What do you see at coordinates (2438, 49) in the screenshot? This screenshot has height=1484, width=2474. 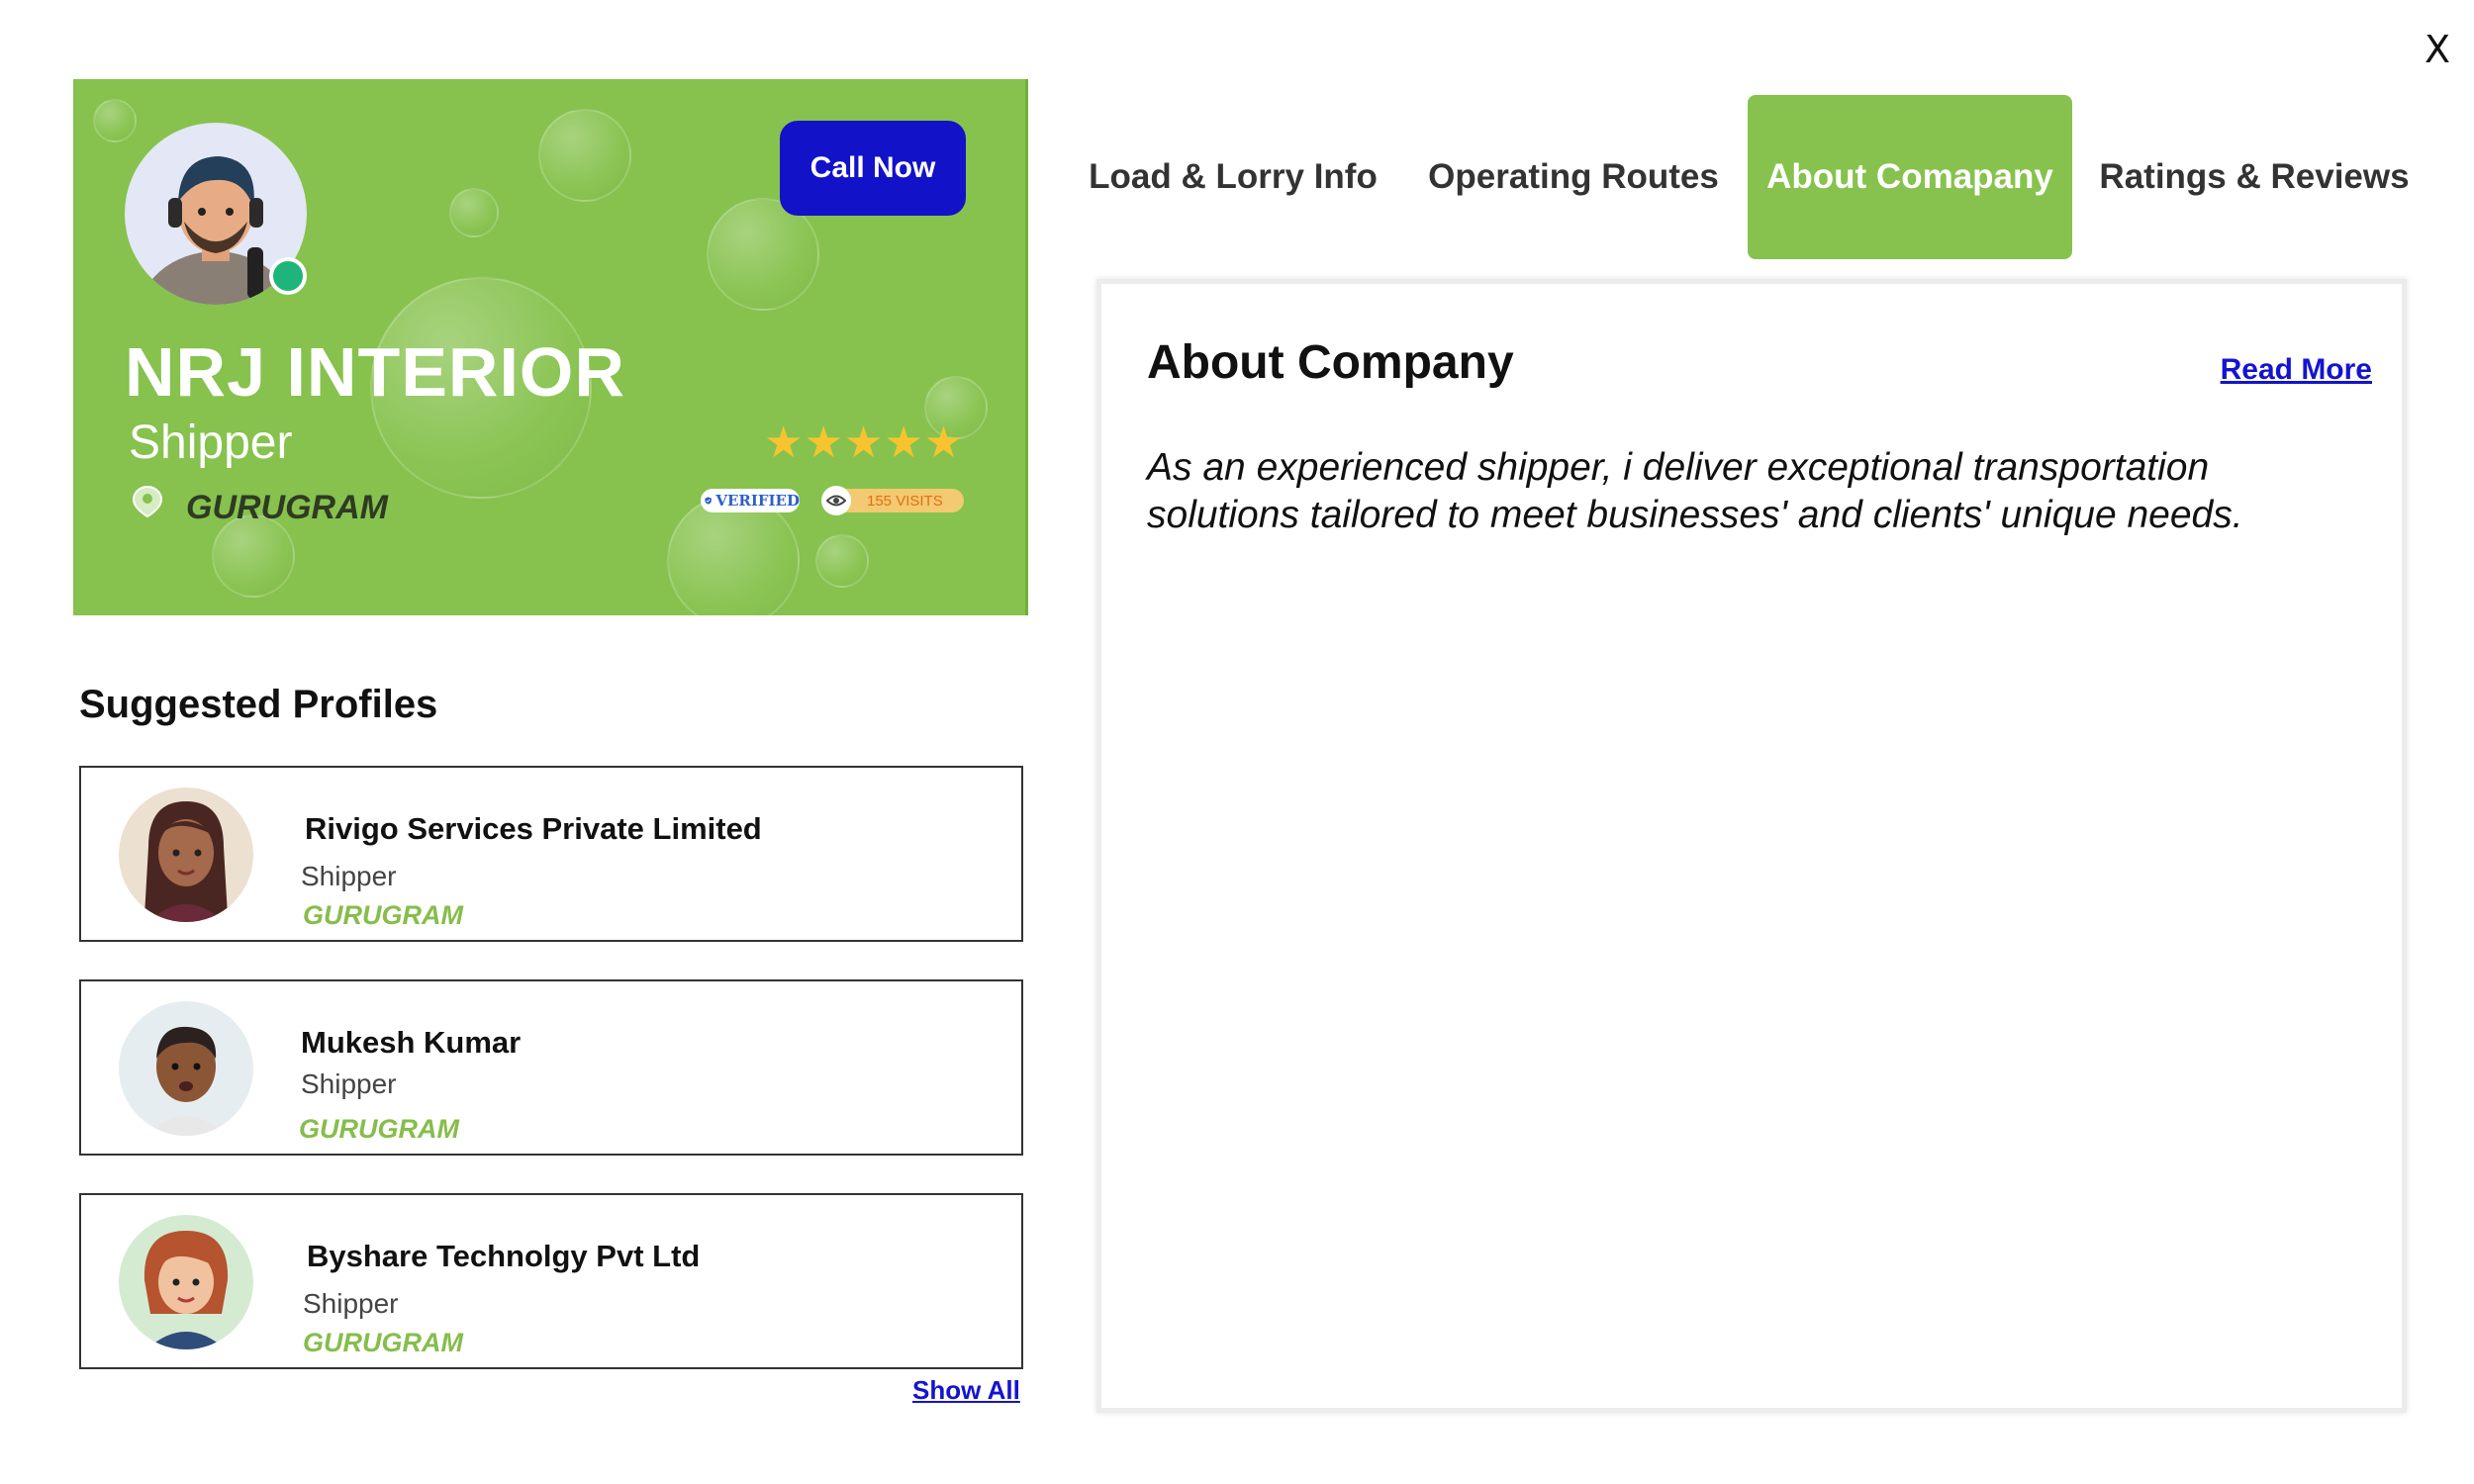 I see `close-button: X` at bounding box center [2438, 49].